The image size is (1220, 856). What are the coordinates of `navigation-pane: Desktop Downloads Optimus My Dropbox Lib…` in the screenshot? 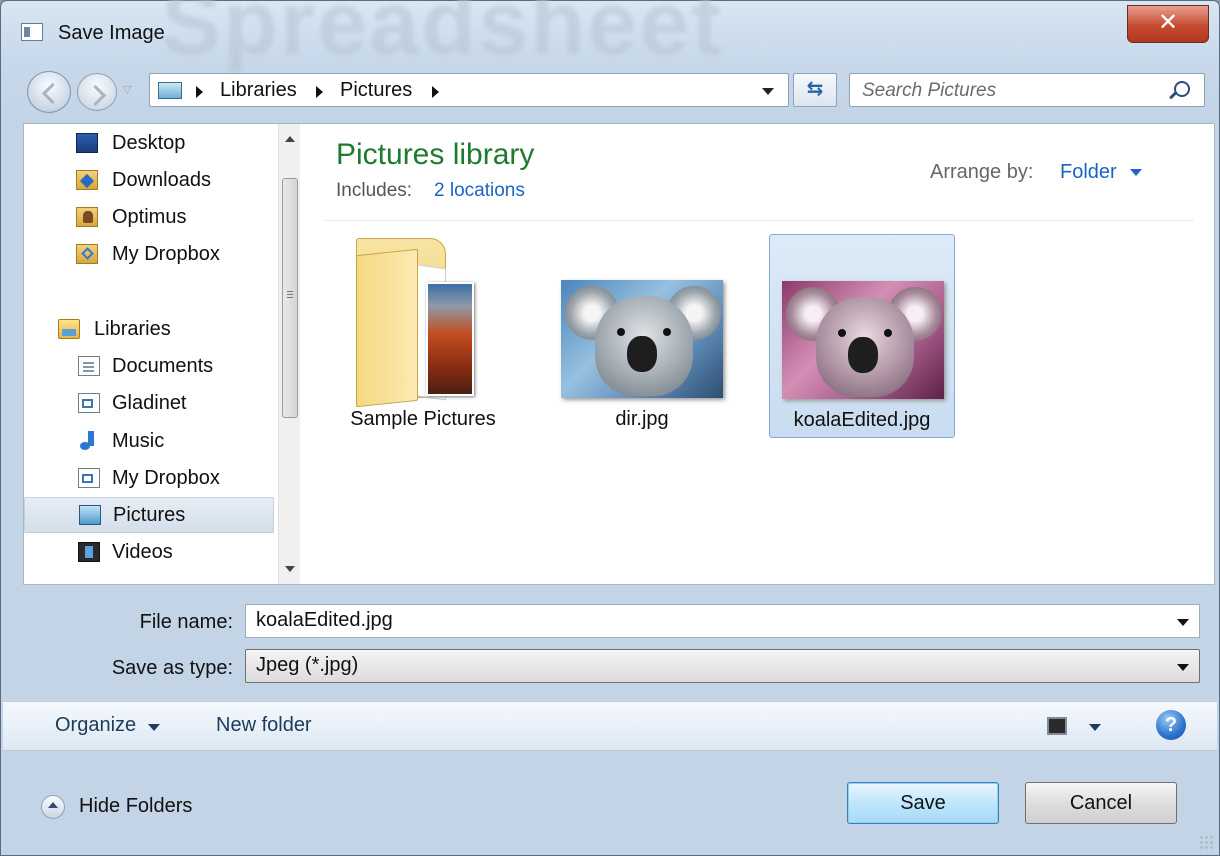 It's located at (162, 354).